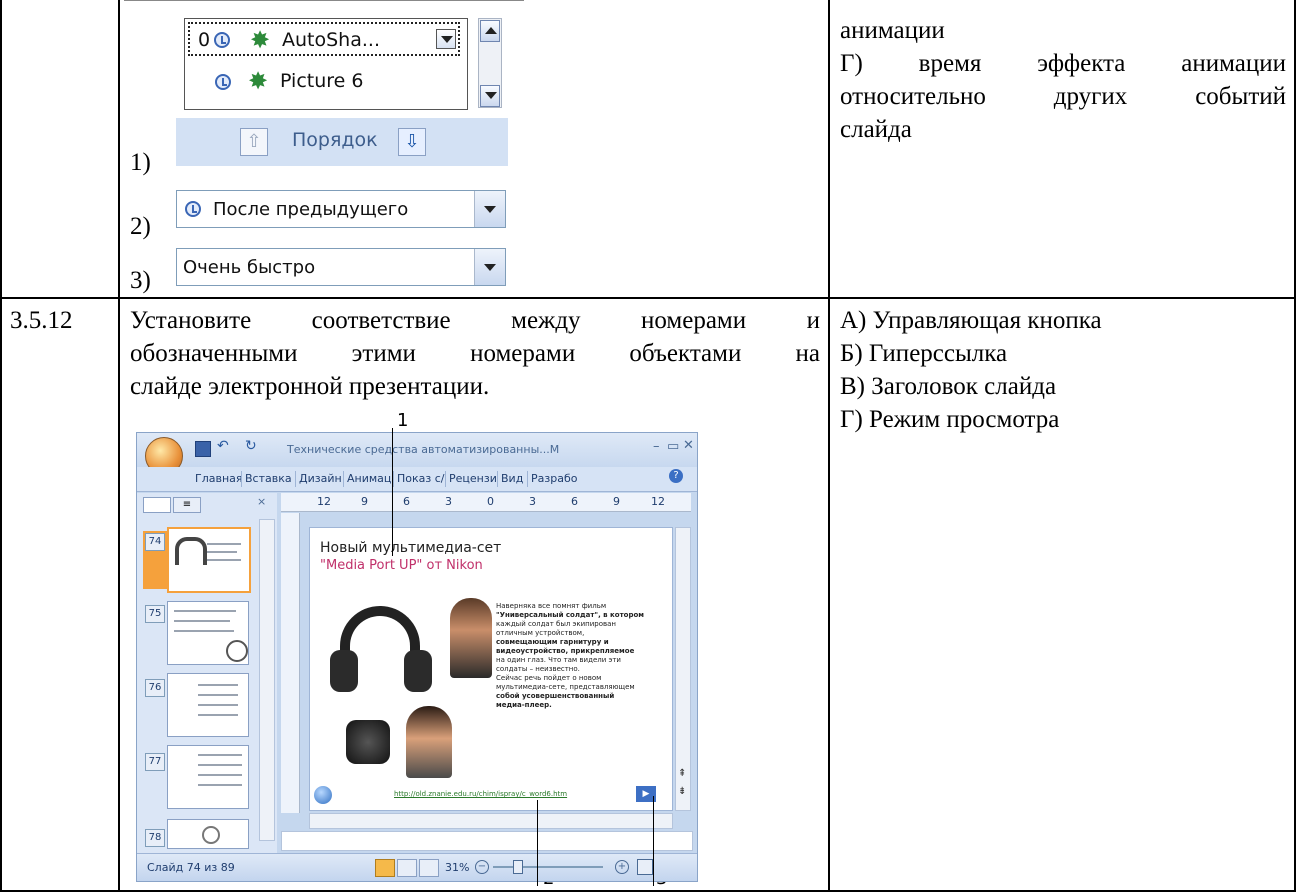 The image size is (1296, 892). Describe the element at coordinates (876, 129) in the screenshot. I see `answer-line: слайда` at that location.